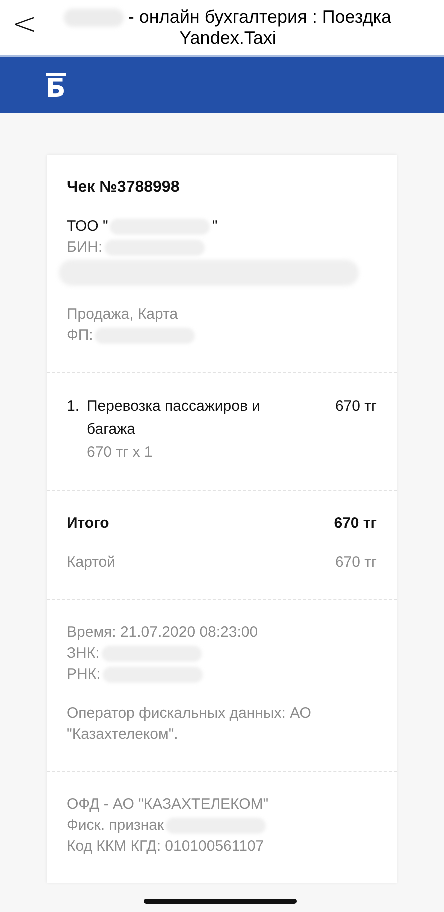  What do you see at coordinates (85, 248) in the screenshot?
I see `receipt-text: БИН:` at bounding box center [85, 248].